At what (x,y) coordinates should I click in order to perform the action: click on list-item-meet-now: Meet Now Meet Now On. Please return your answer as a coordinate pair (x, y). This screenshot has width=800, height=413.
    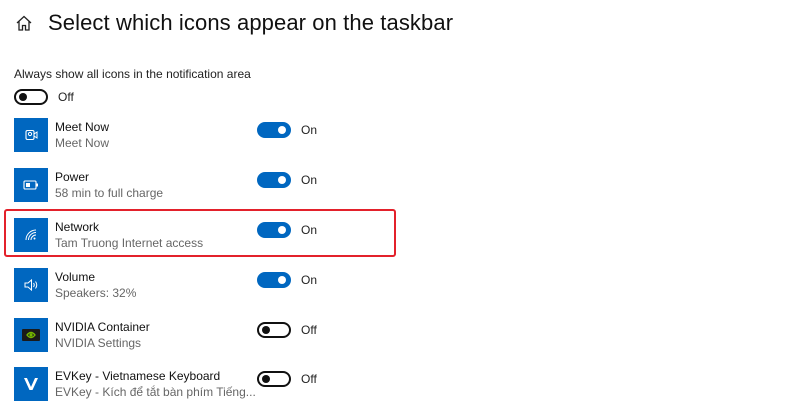
    Looking at the image, I should click on (207, 136).